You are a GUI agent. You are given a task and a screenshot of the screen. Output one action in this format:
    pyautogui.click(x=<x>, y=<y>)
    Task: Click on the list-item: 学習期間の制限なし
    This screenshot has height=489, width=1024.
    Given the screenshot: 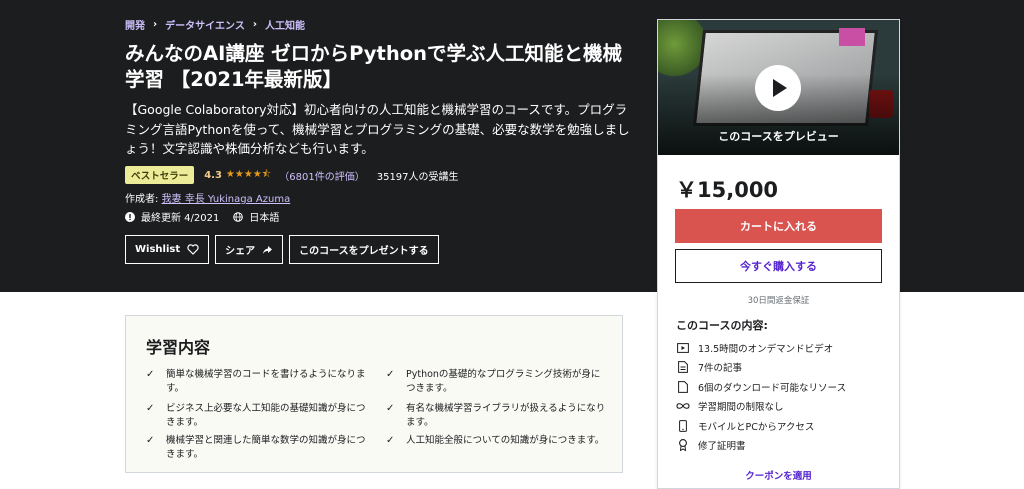 What is the action you would take?
    pyautogui.click(x=761, y=407)
    